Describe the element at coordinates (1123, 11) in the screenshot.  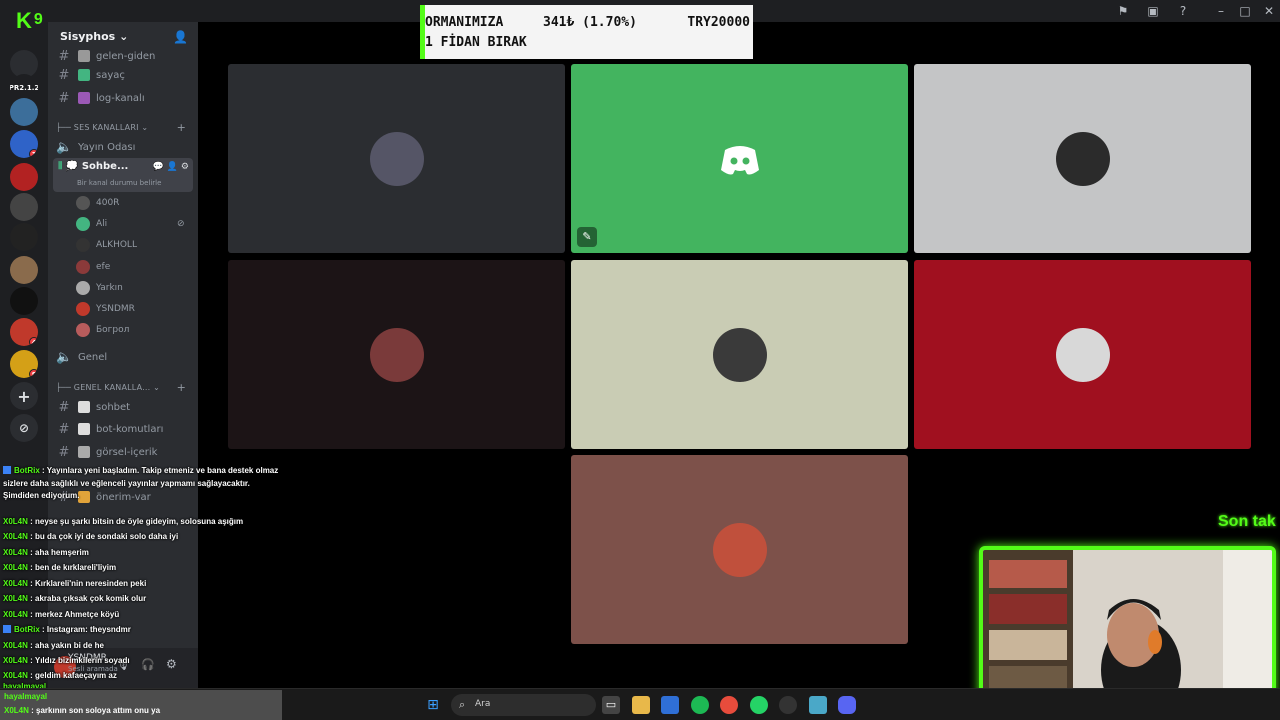
I see `inbox-icon: ⚑` at that location.